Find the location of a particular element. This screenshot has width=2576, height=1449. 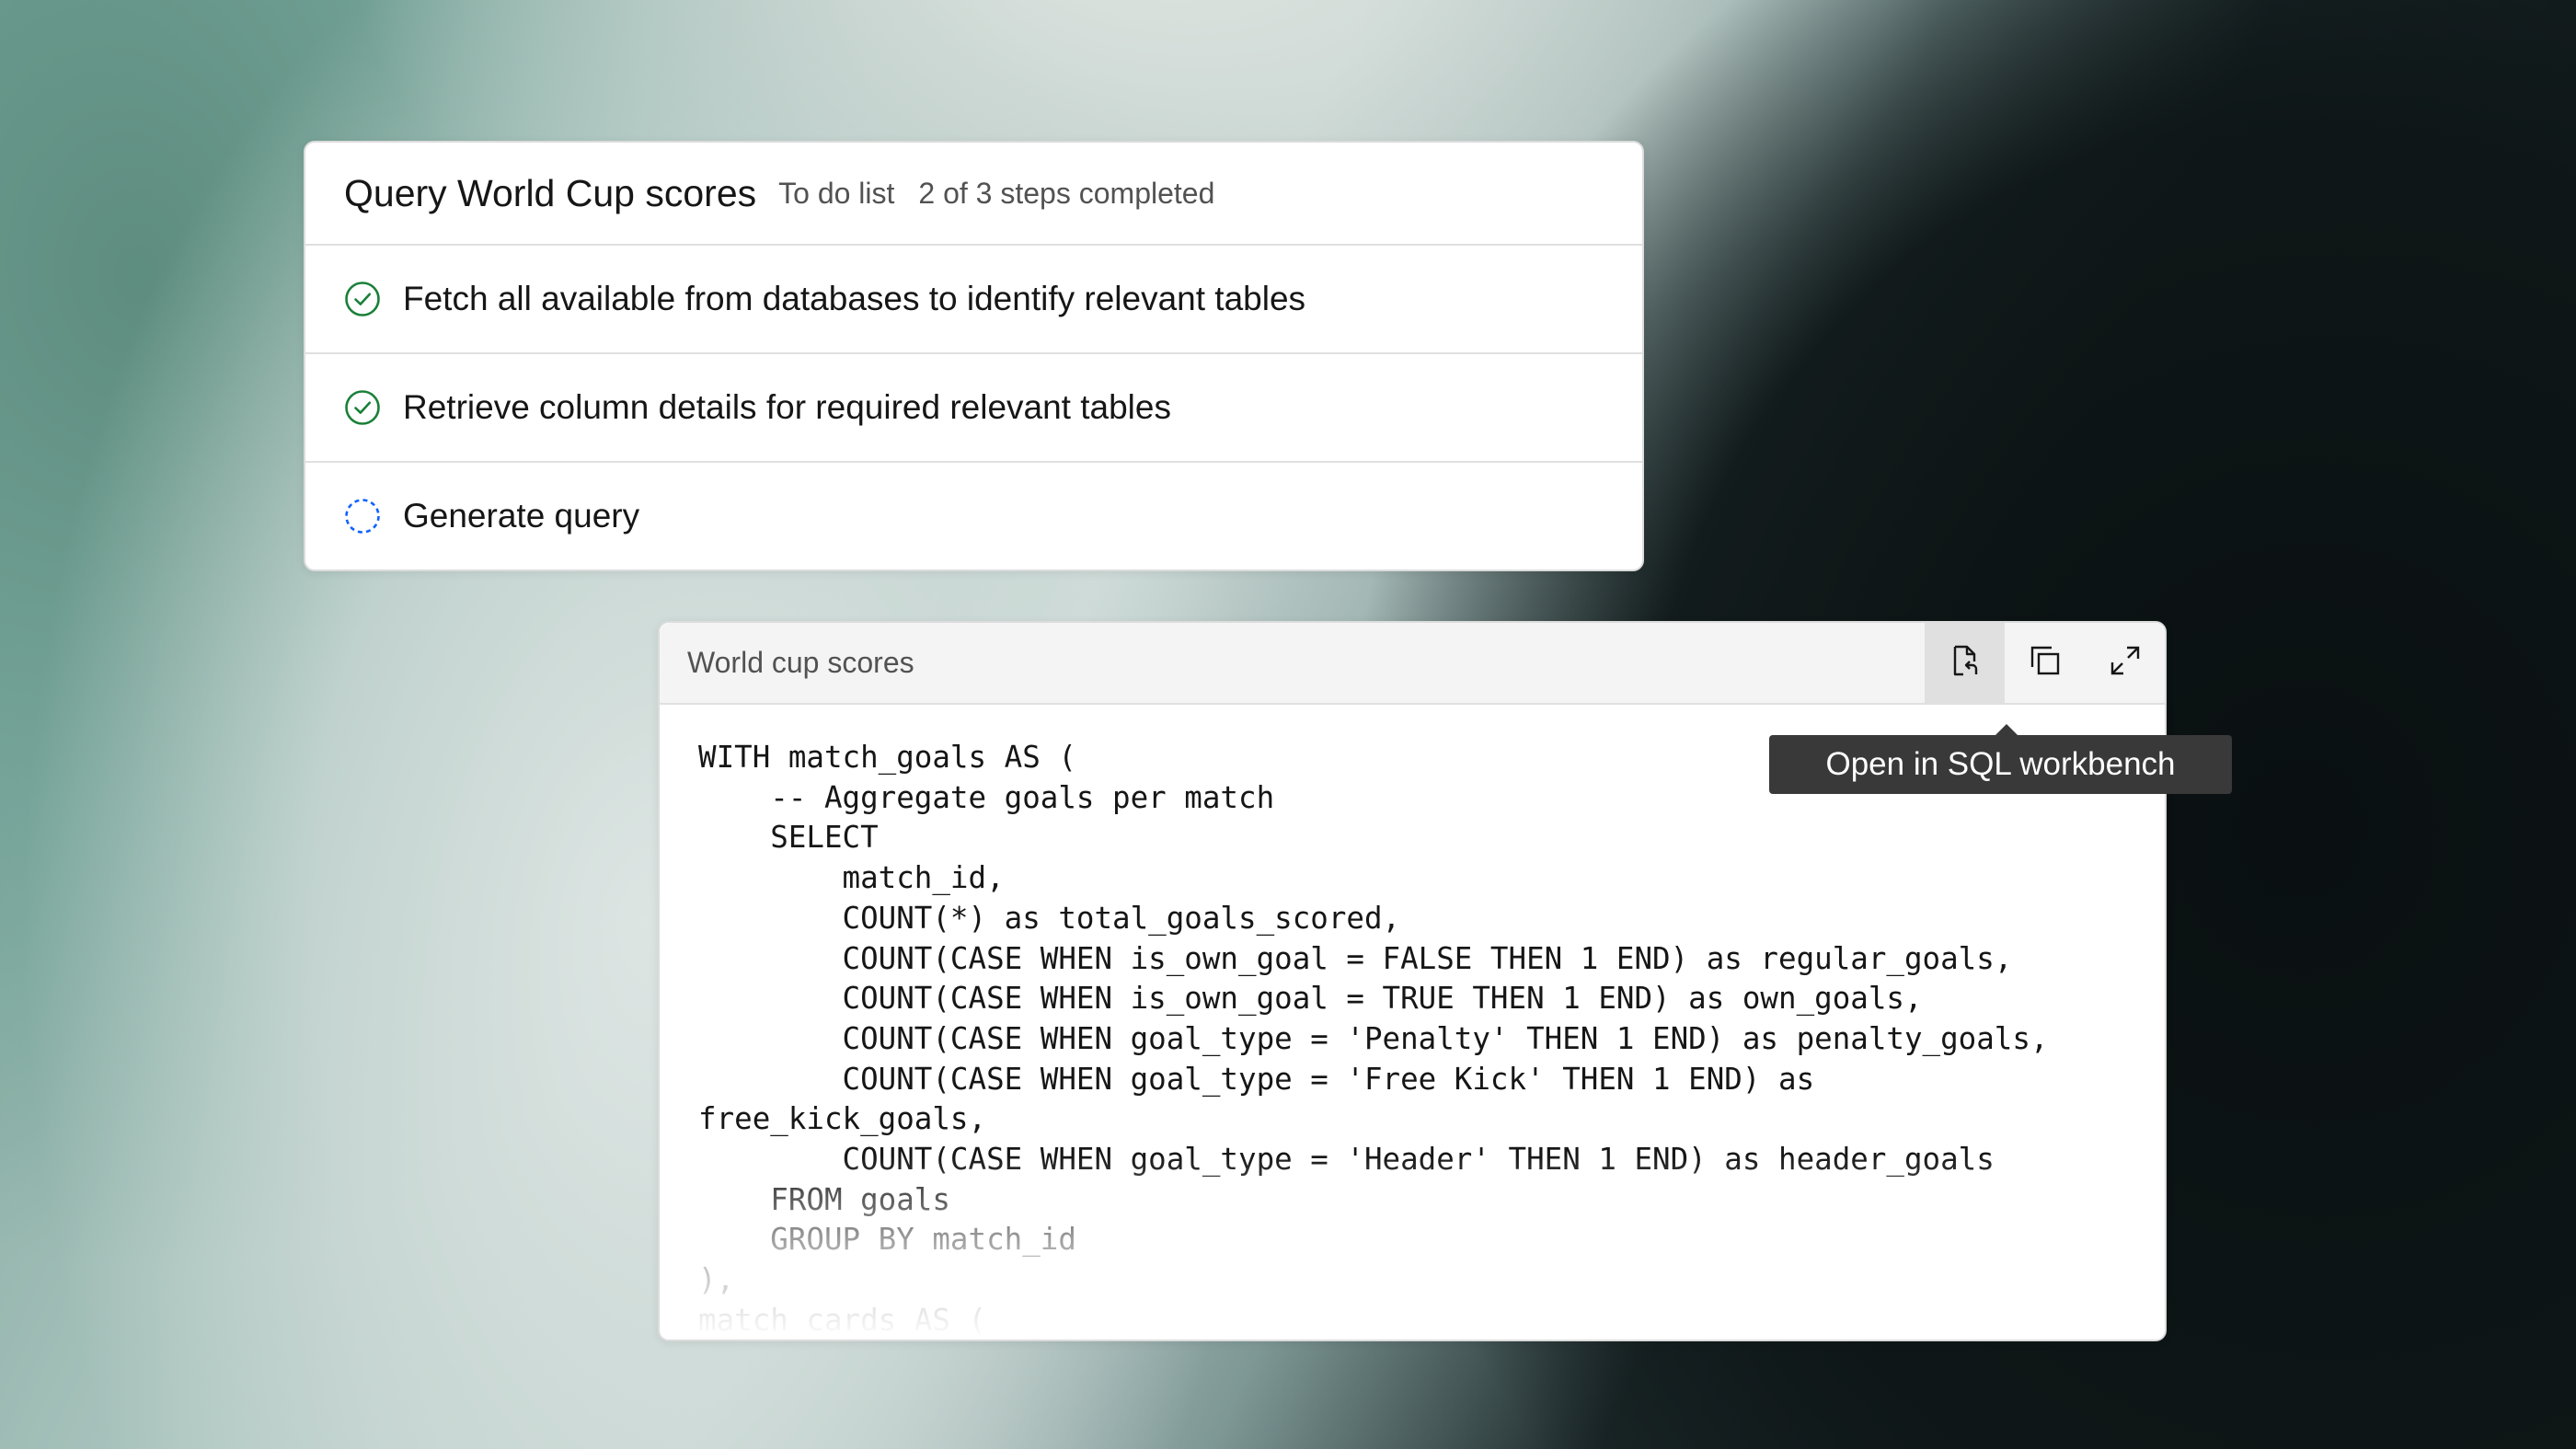

maximize-icon is located at coordinates (2125, 663).